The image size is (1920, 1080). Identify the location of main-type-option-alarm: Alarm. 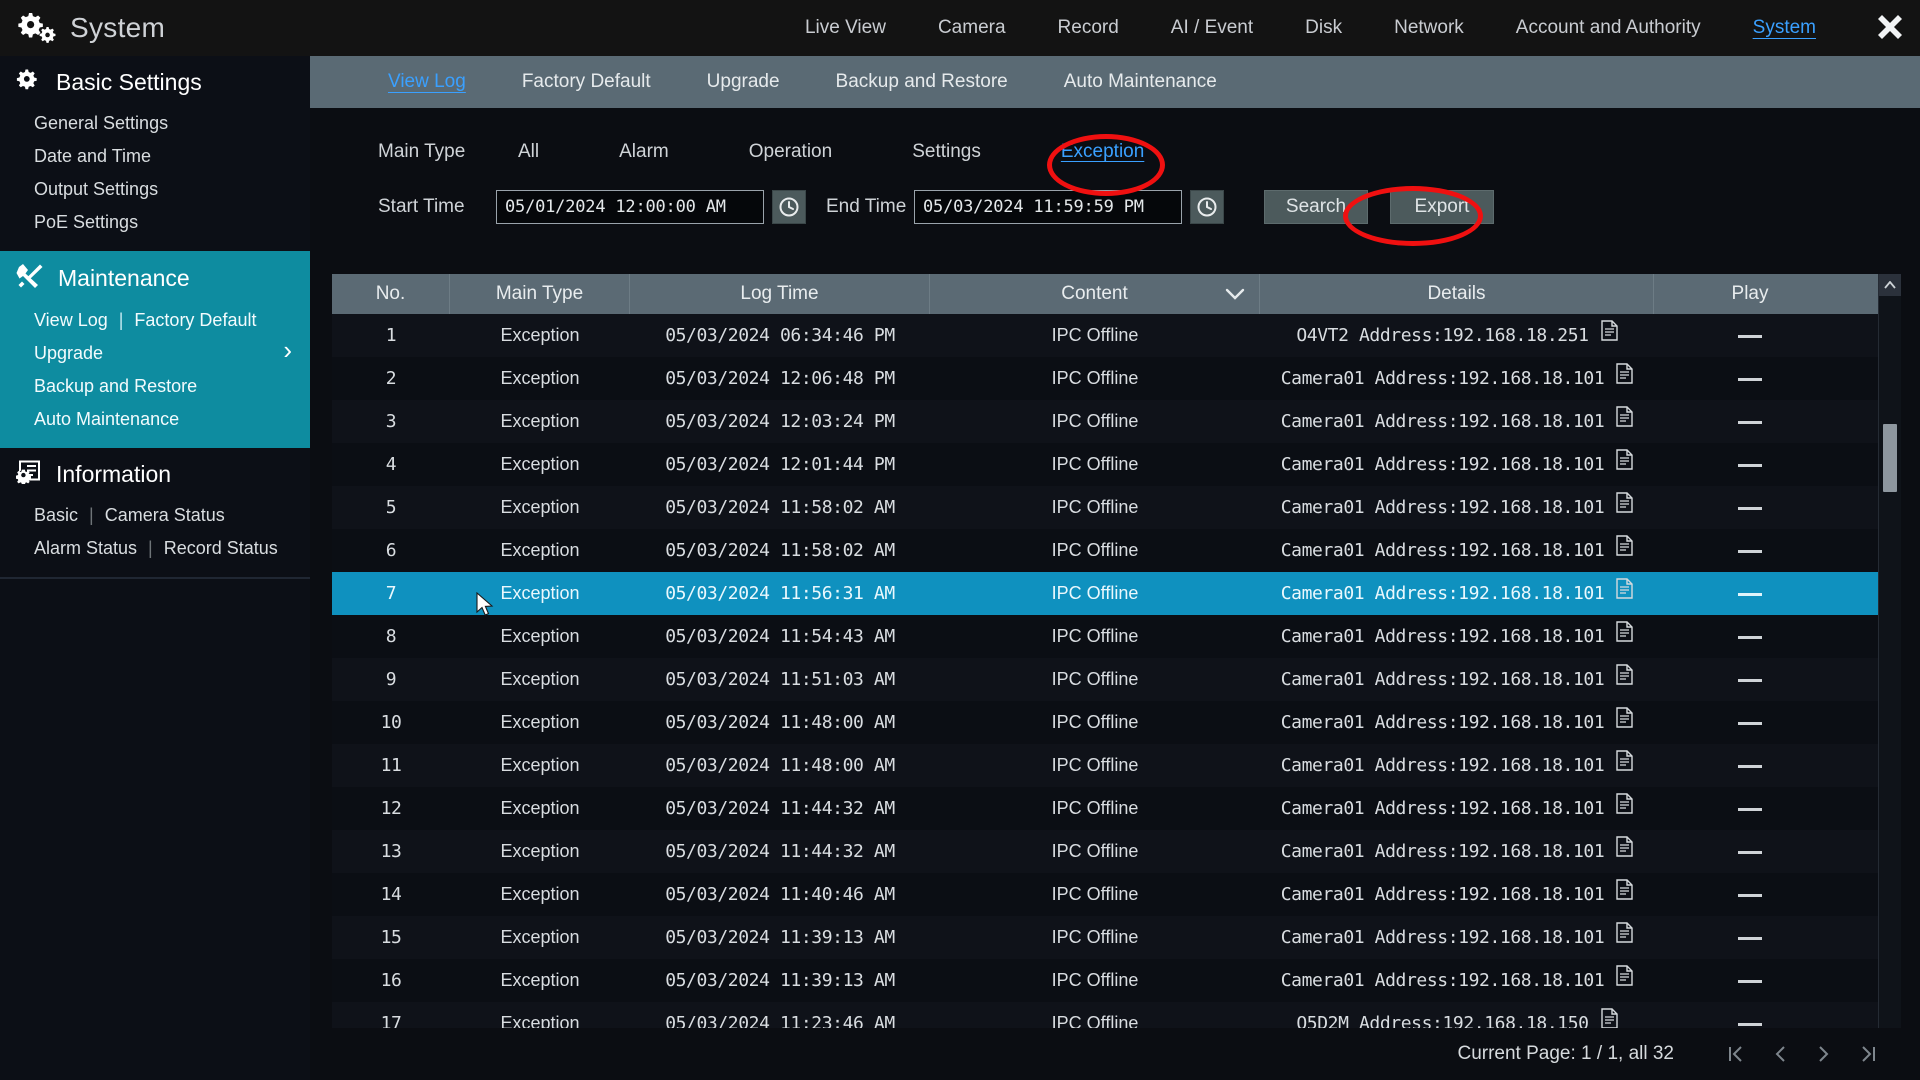
(644, 152).